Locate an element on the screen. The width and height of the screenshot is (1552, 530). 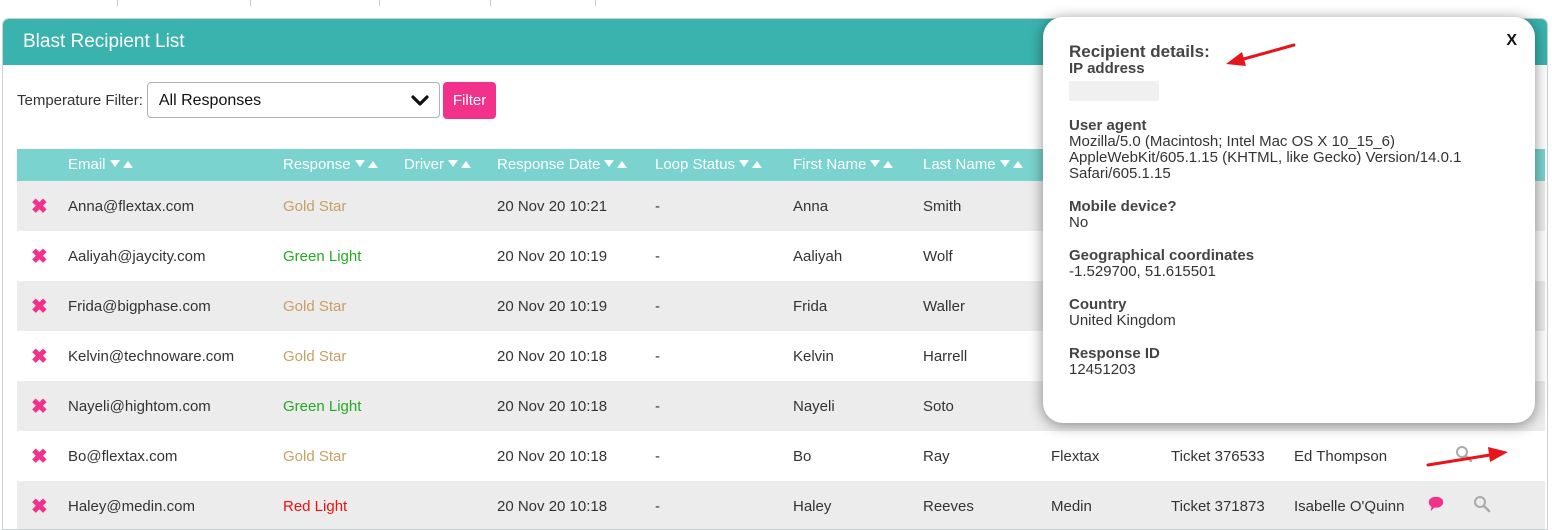
email-cell: Anna@flextax.com is located at coordinates (131, 206).